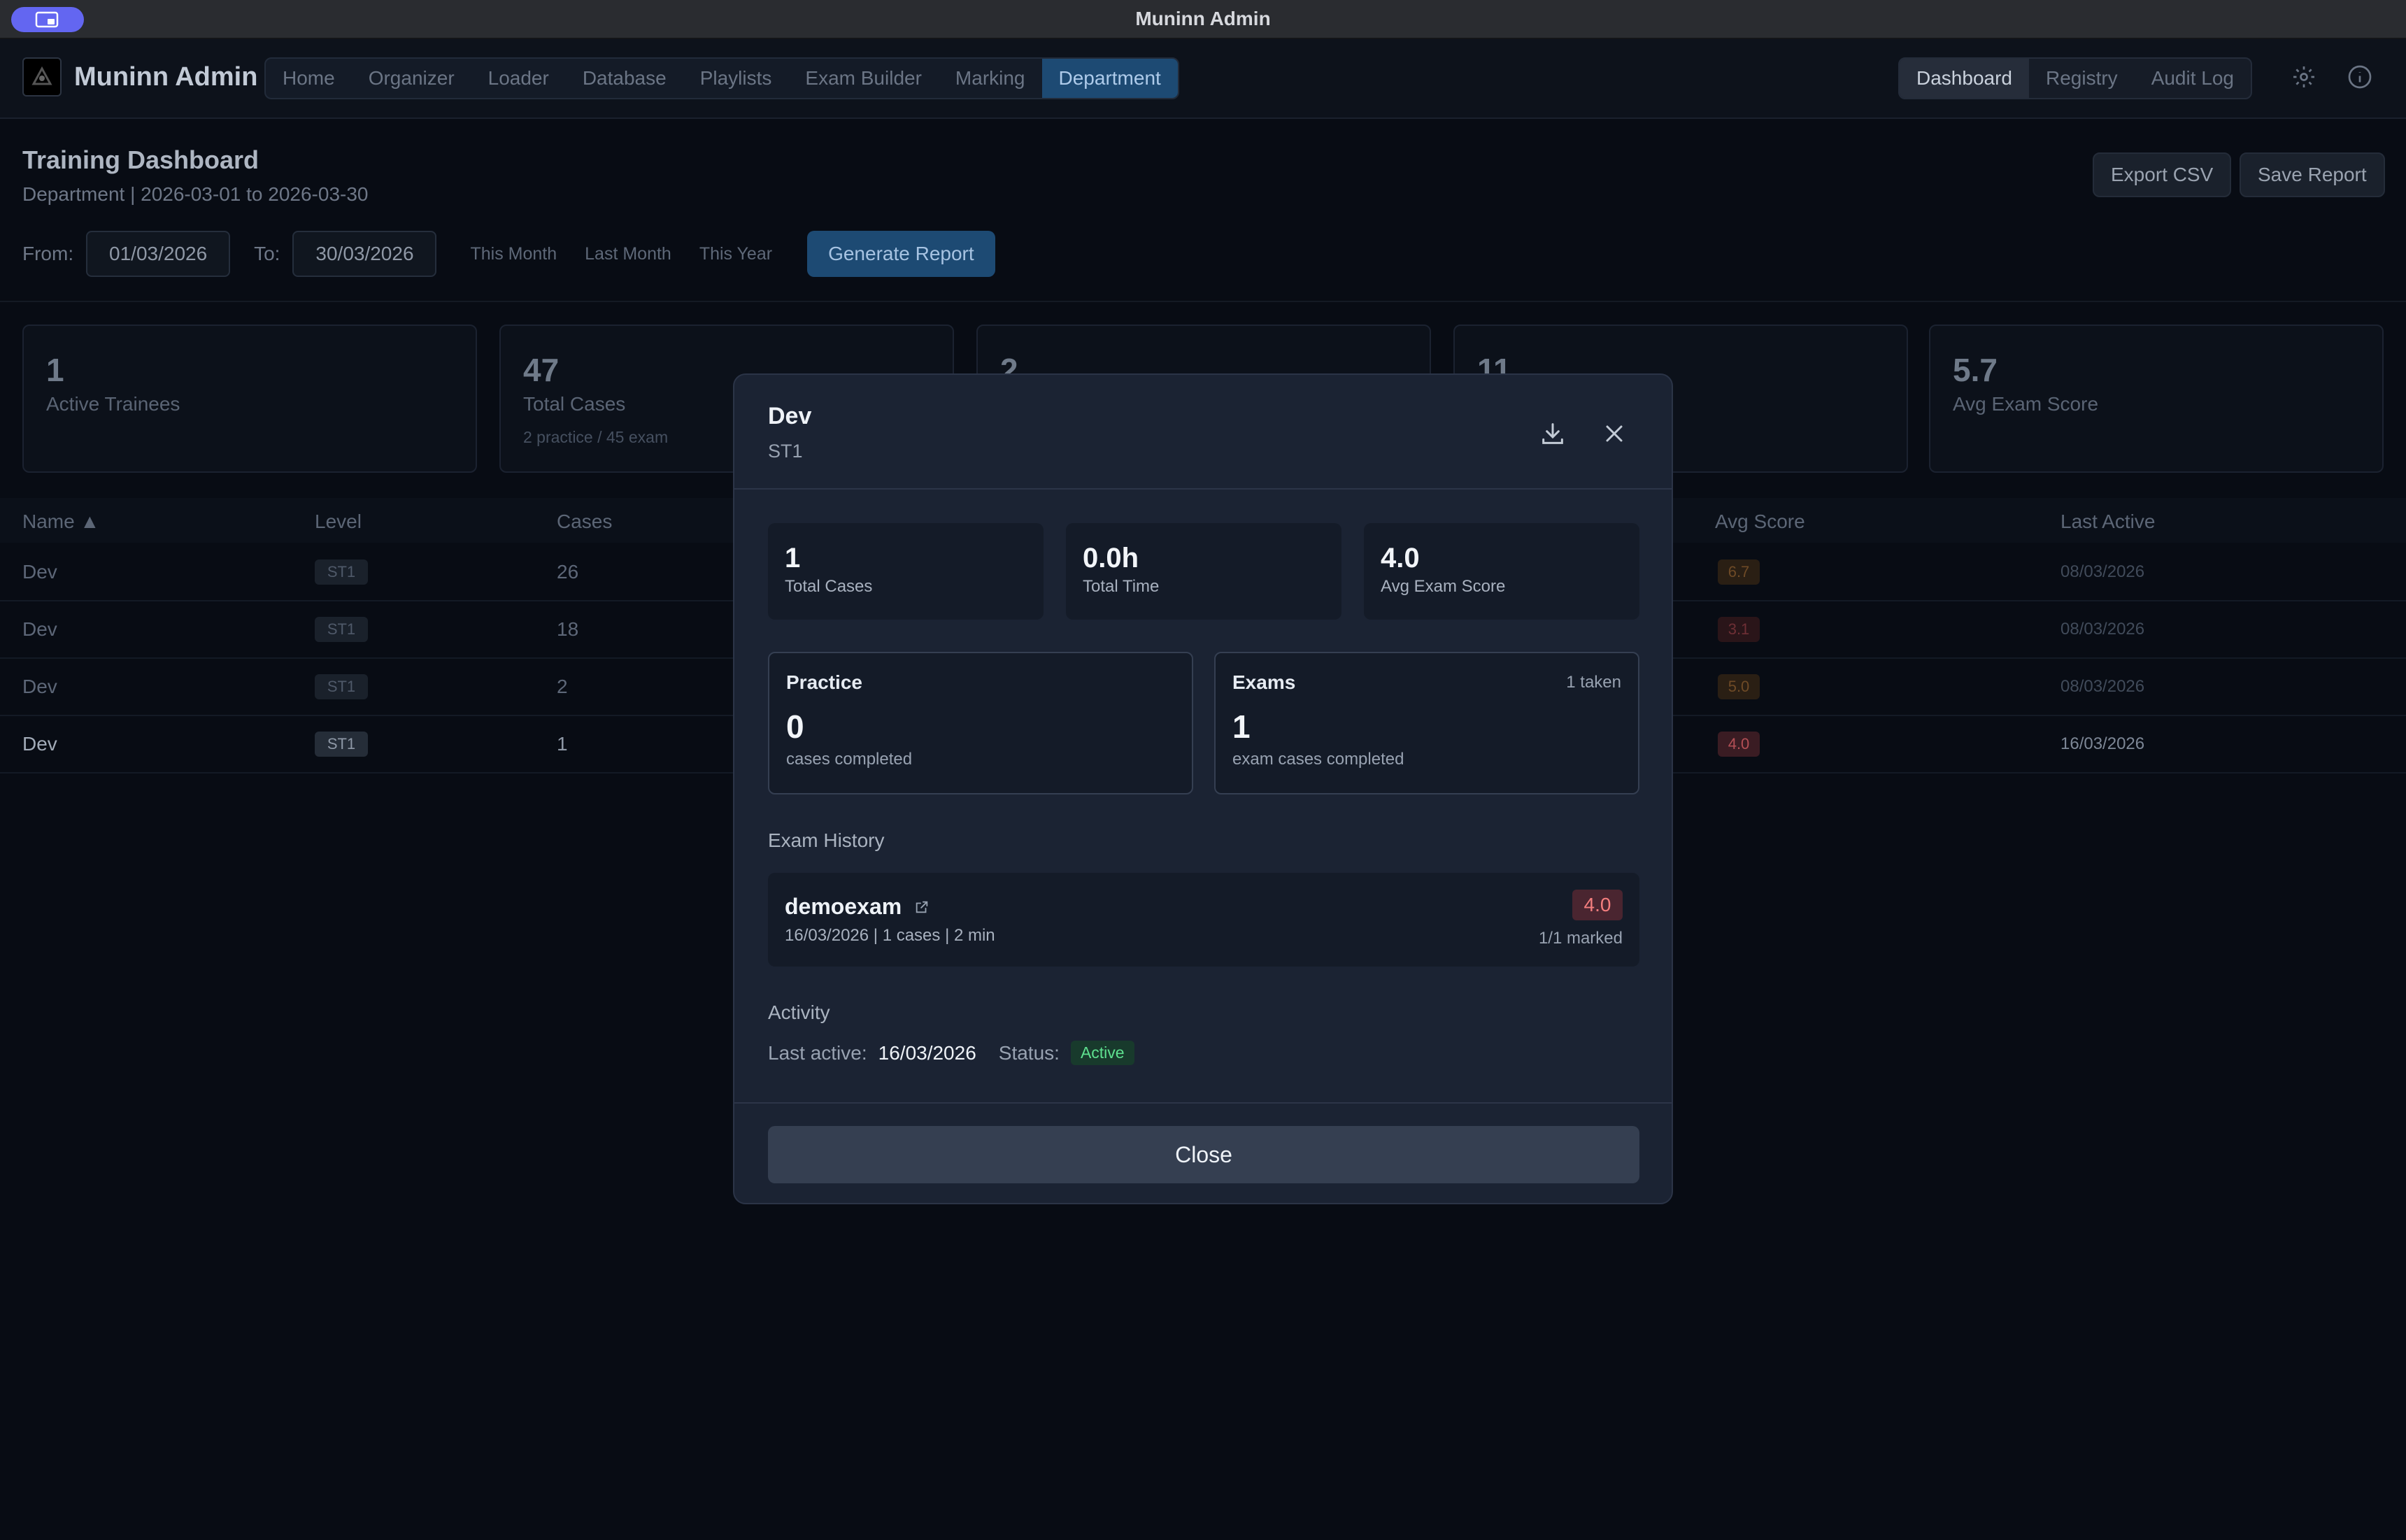 The image size is (2406, 1540). I want to click on to-label: To:, so click(267, 254).